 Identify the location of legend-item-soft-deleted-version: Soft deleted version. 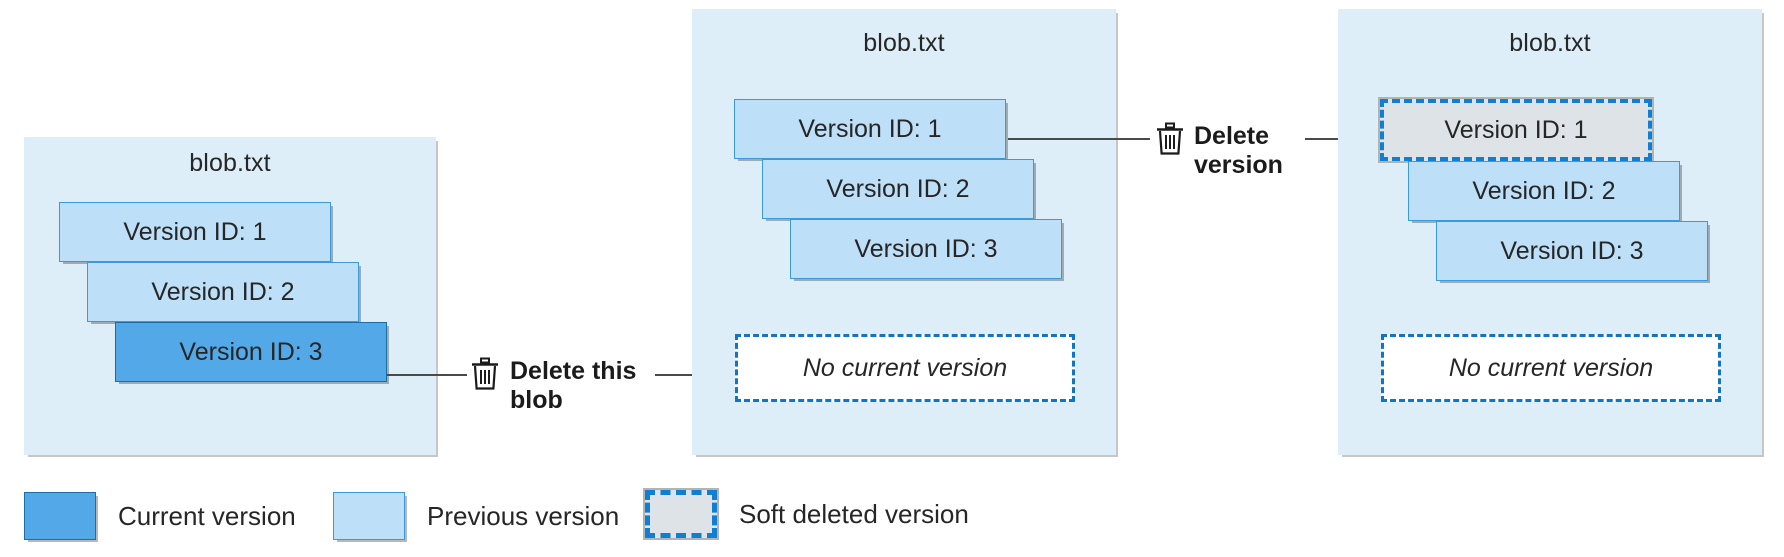
(806, 514).